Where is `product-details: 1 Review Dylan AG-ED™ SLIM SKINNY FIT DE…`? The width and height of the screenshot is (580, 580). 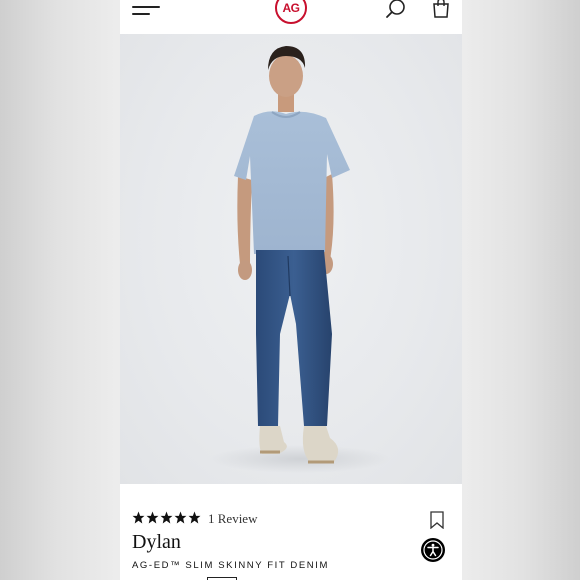
product-details: 1 Review Dylan AG-ED™ SLIM SKINNY FIT DE… is located at coordinates (291, 532).